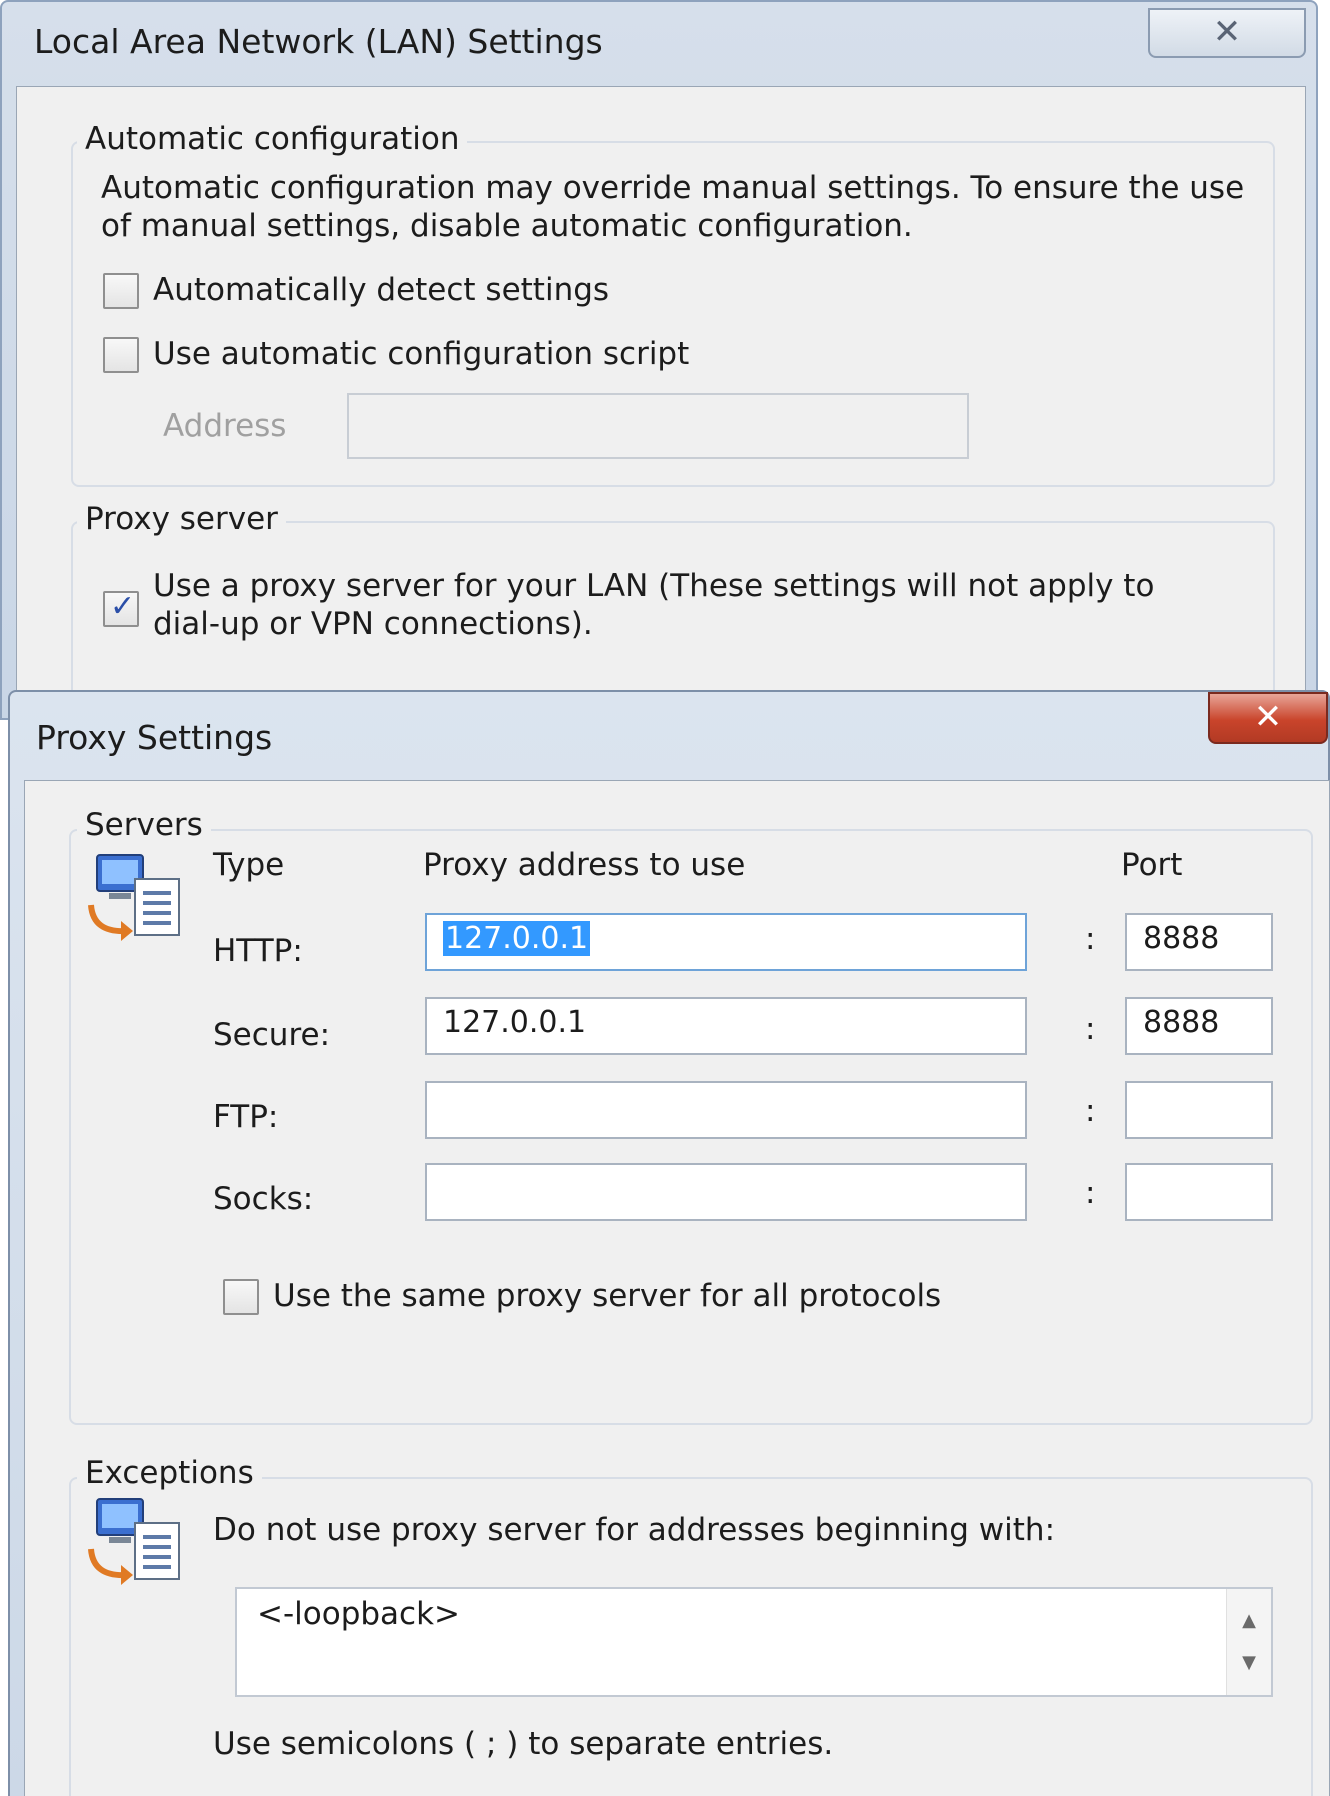 This screenshot has width=1330, height=1796. I want to click on column-address-header: Proxy address to use, so click(584, 865).